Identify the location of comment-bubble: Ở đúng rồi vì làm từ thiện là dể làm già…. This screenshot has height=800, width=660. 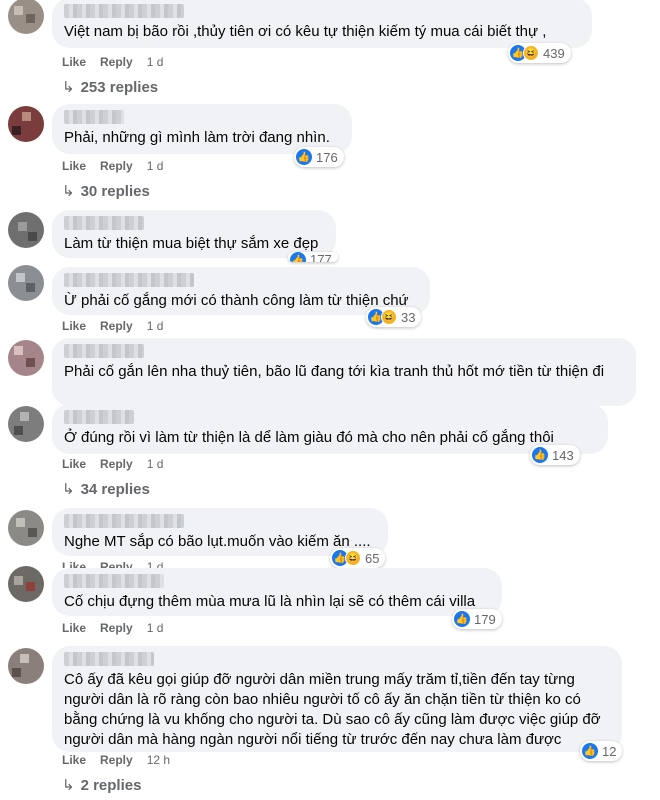
(330, 429).